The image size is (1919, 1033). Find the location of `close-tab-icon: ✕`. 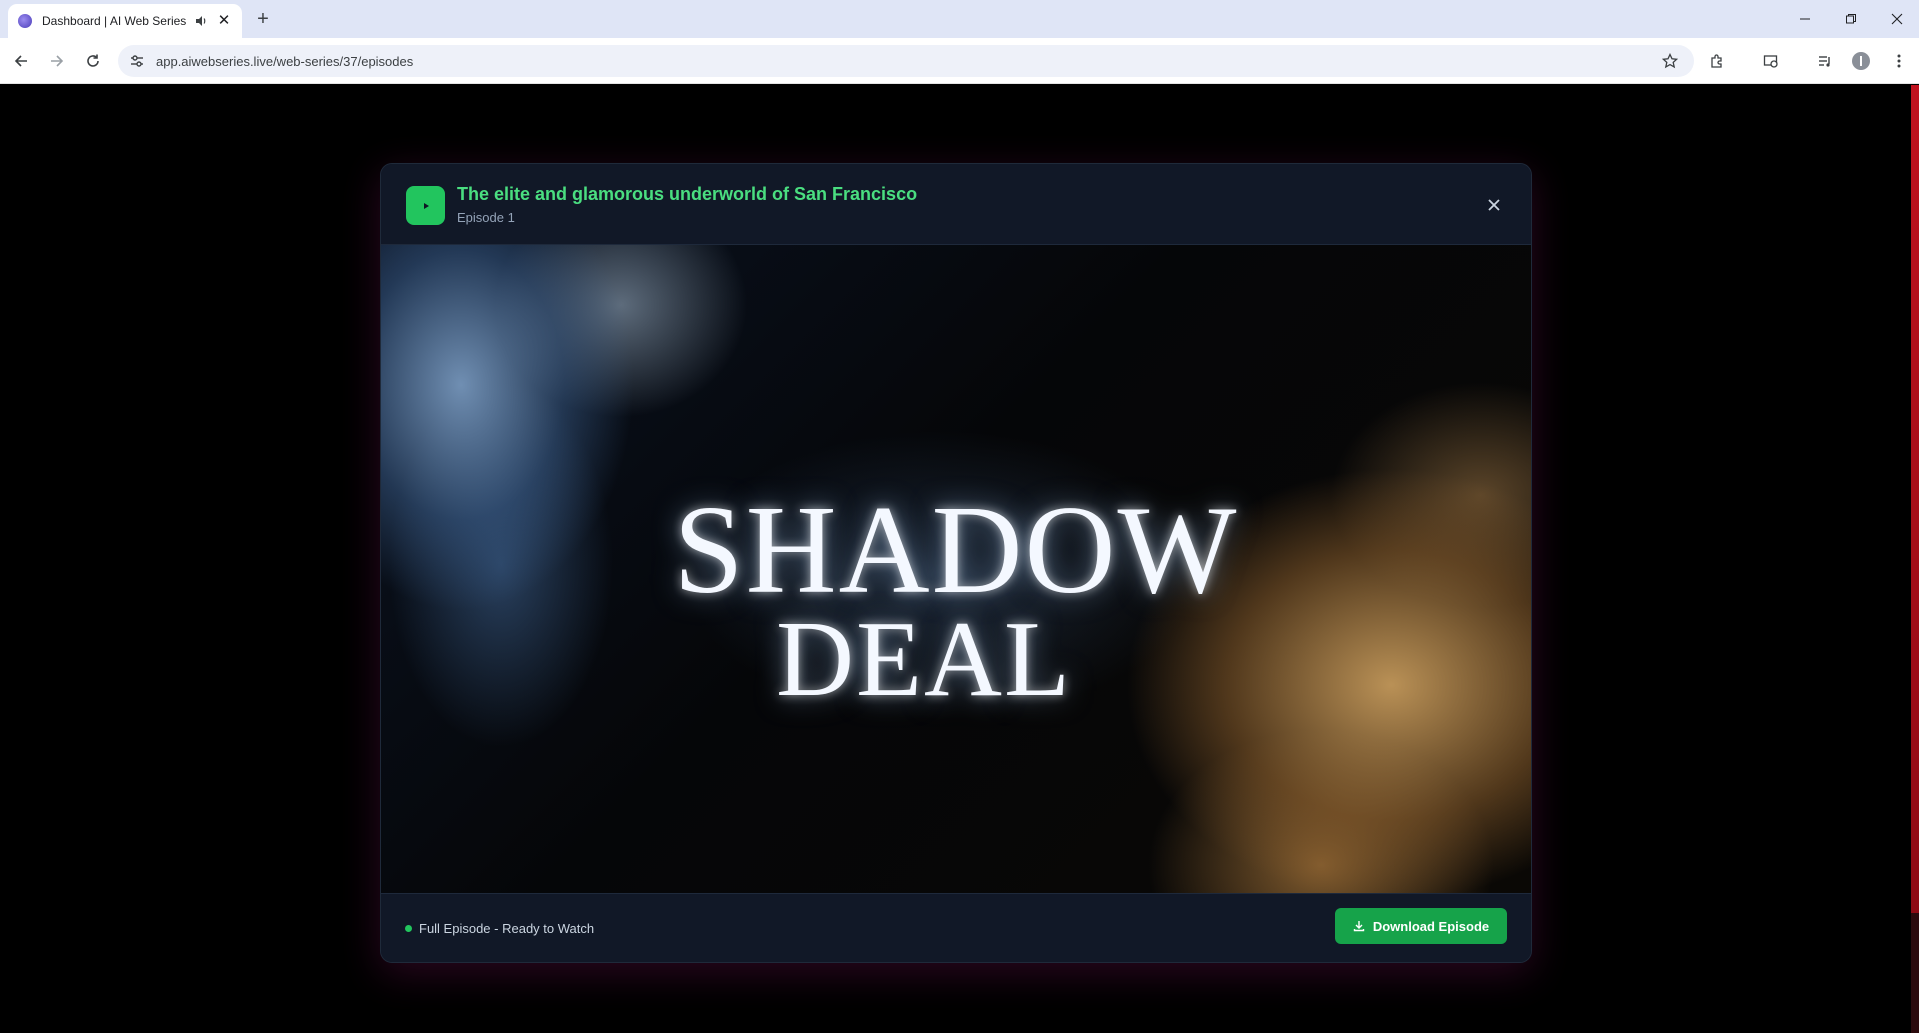

close-tab-icon: ✕ is located at coordinates (224, 21).